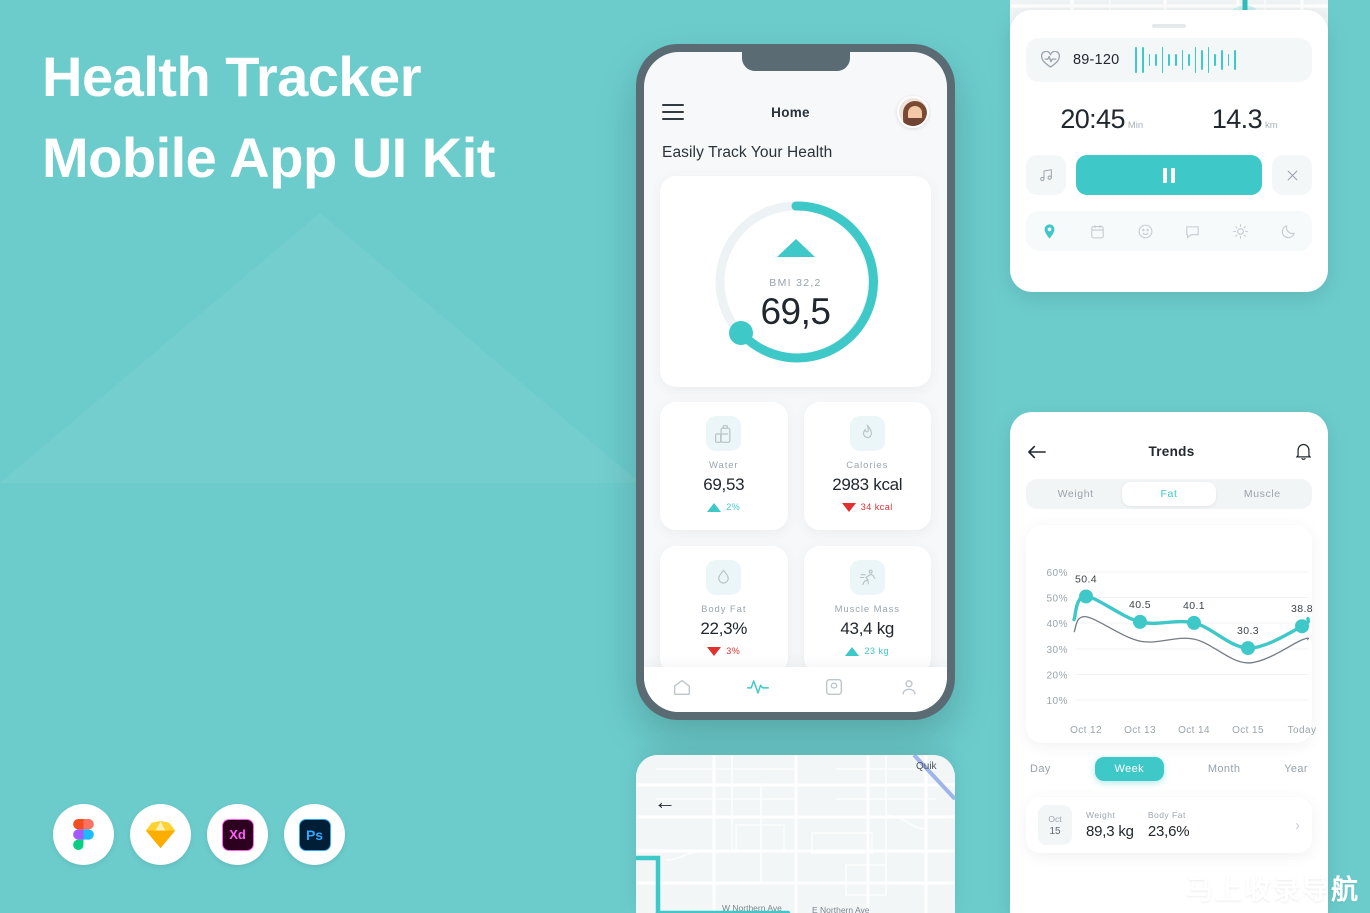 This screenshot has width=1370, height=913. Describe the element at coordinates (926, 766) in the screenshot. I see `map-label: Quik` at that location.